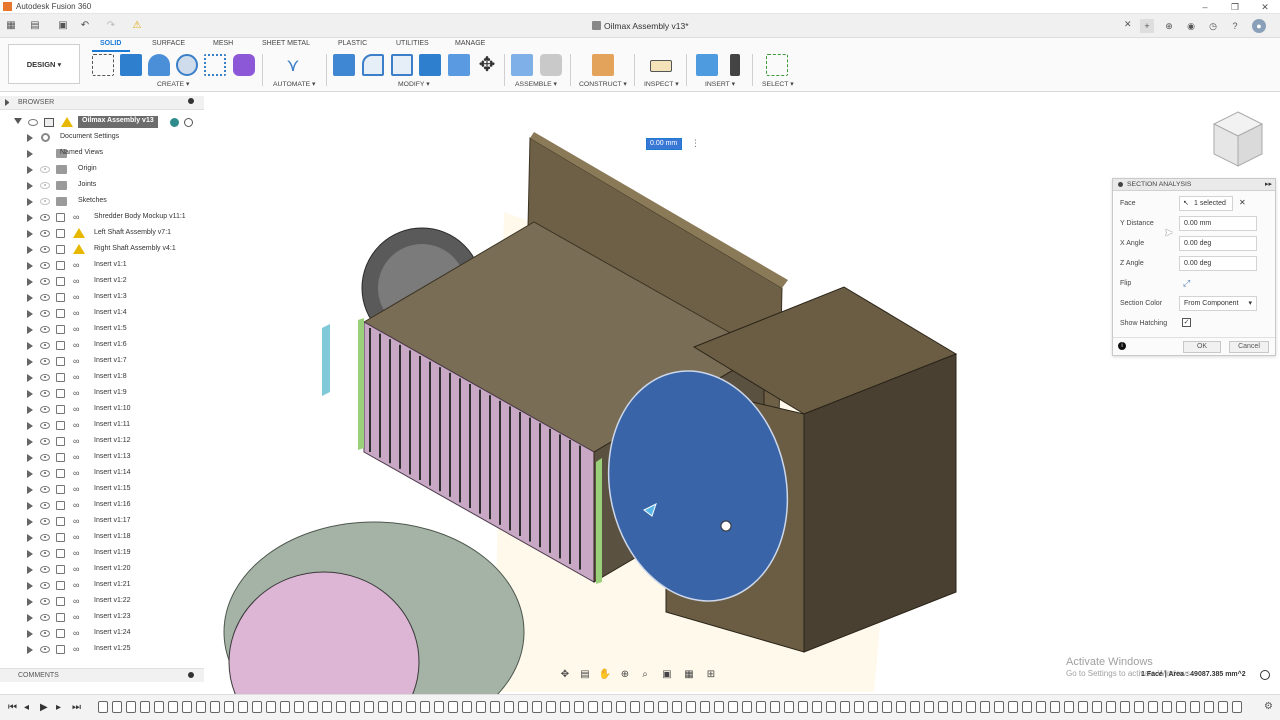 This screenshot has height=720, width=1280. I want to click on user-avatar-icon: ●, so click(1259, 26).